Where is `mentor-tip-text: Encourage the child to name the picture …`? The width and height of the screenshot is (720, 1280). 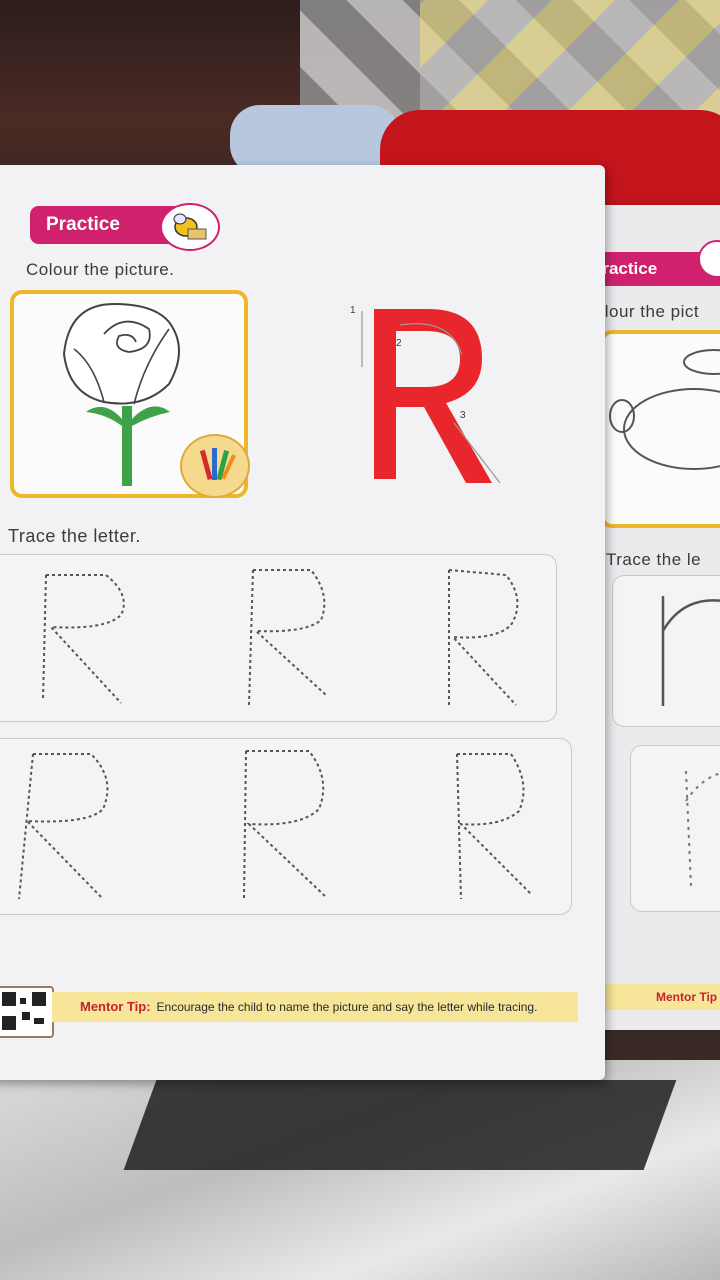 mentor-tip-text: Encourage the child to name the picture … is located at coordinates (347, 1007).